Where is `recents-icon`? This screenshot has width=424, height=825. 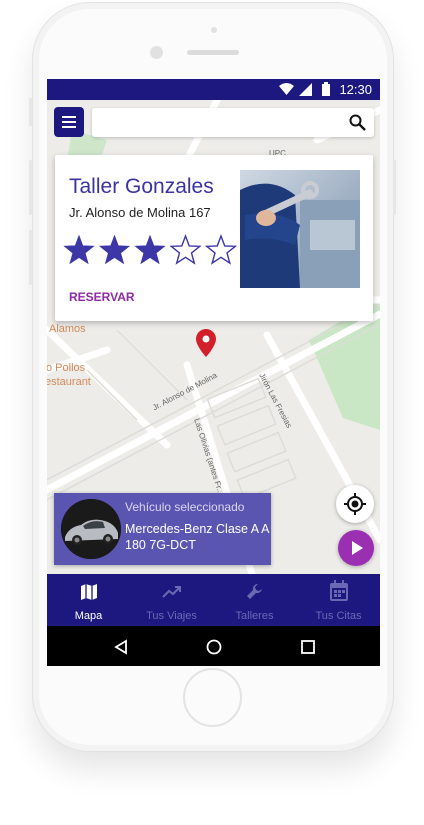
recents-icon is located at coordinates (308, 647).